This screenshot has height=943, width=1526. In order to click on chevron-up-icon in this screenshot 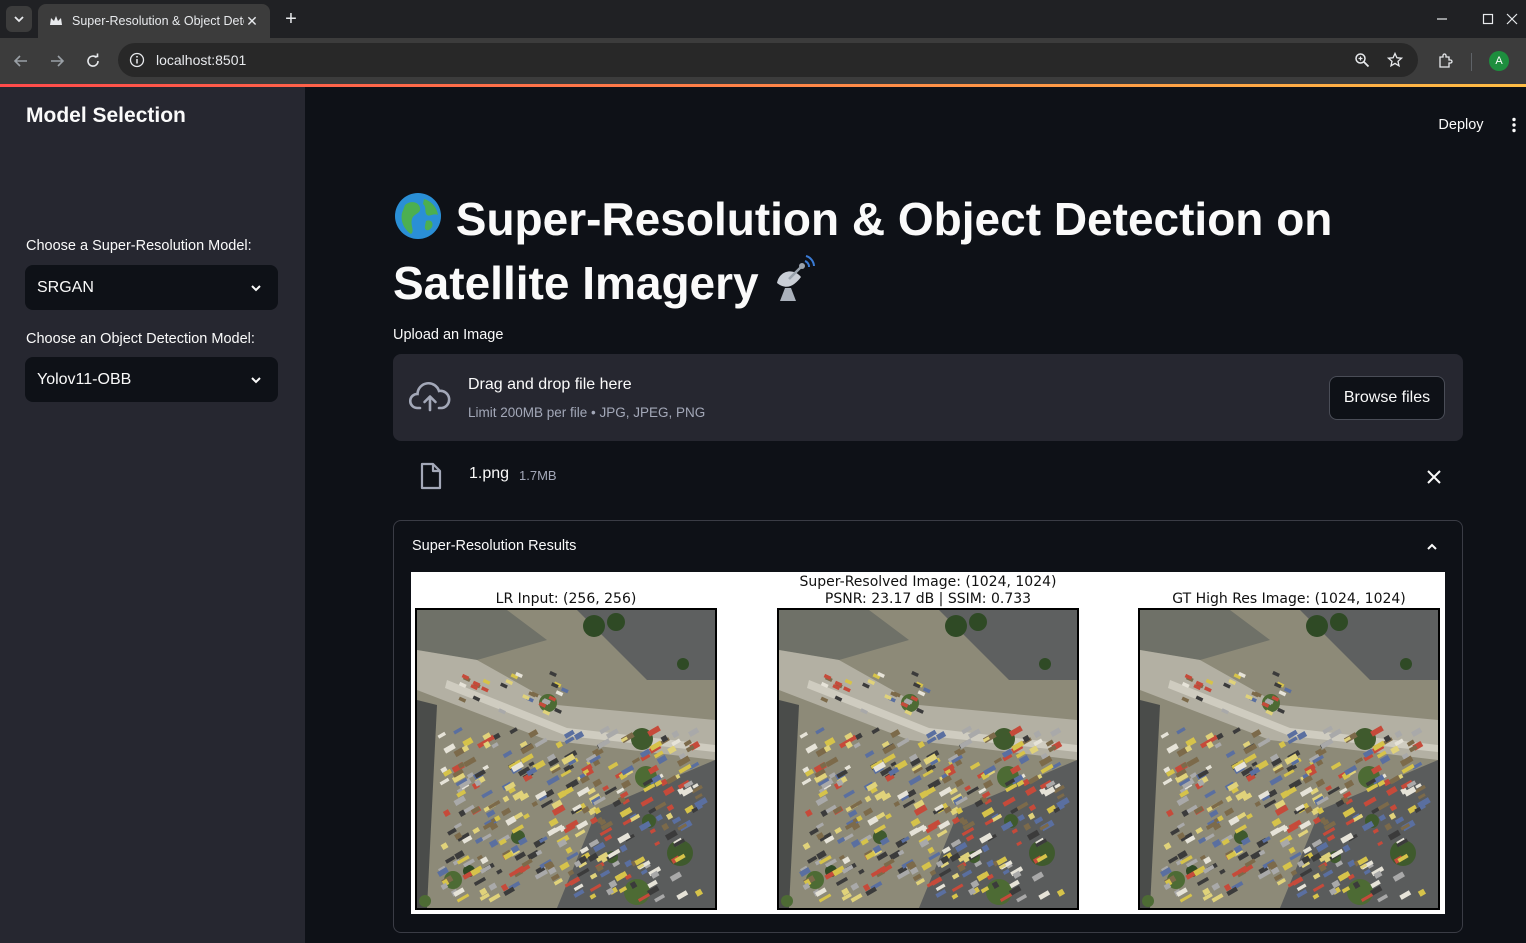, I will do `click(1432, 546)`.